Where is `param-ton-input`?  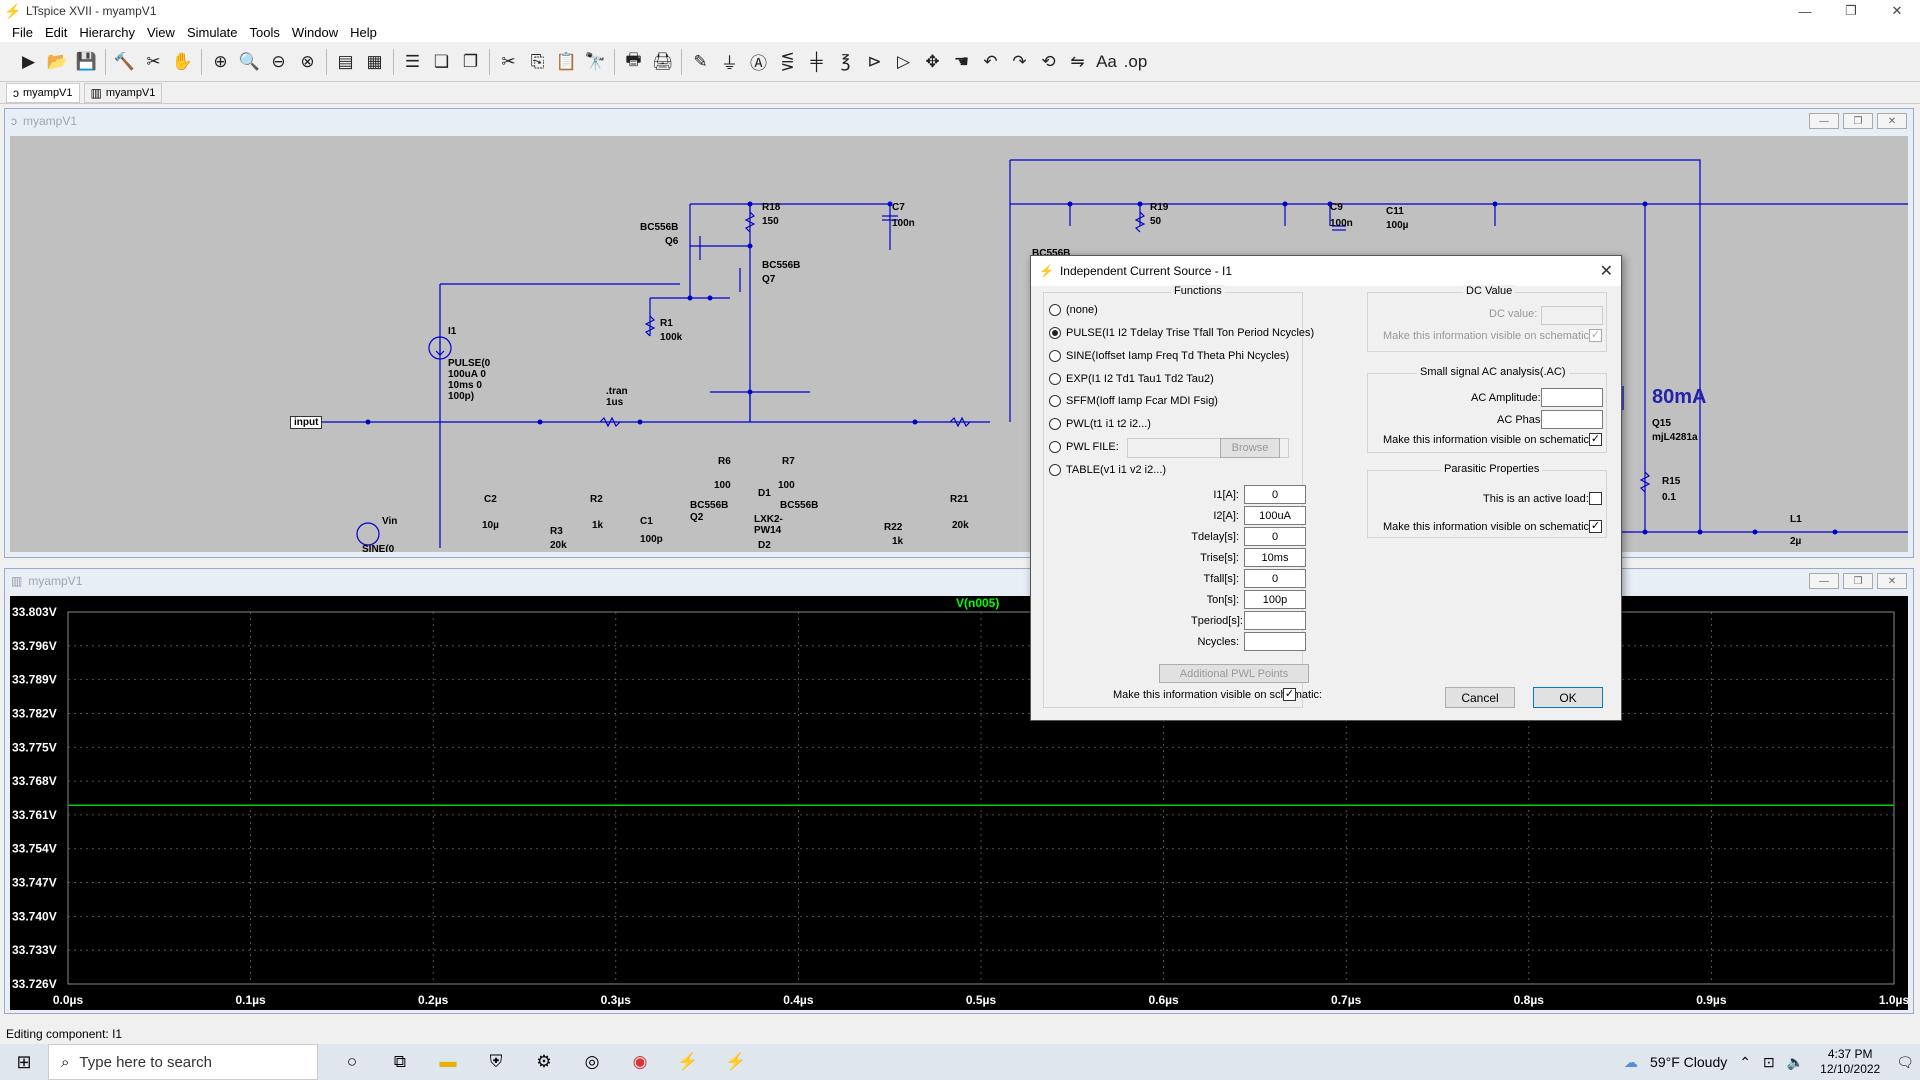 param-ton-input is located at coordinates (1275, 599).